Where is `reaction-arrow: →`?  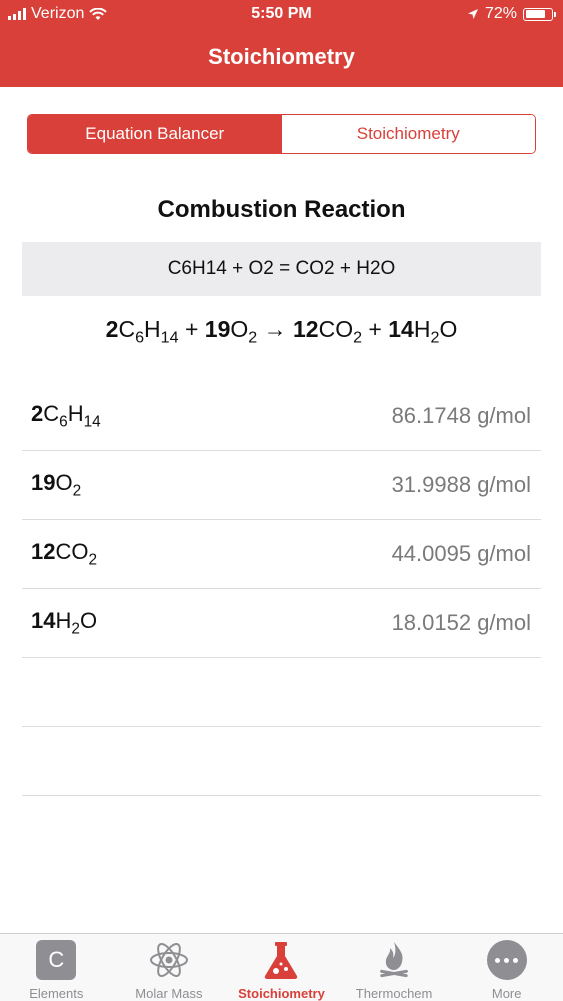 reaction-arrow: → is located at coordinates (275, 329).